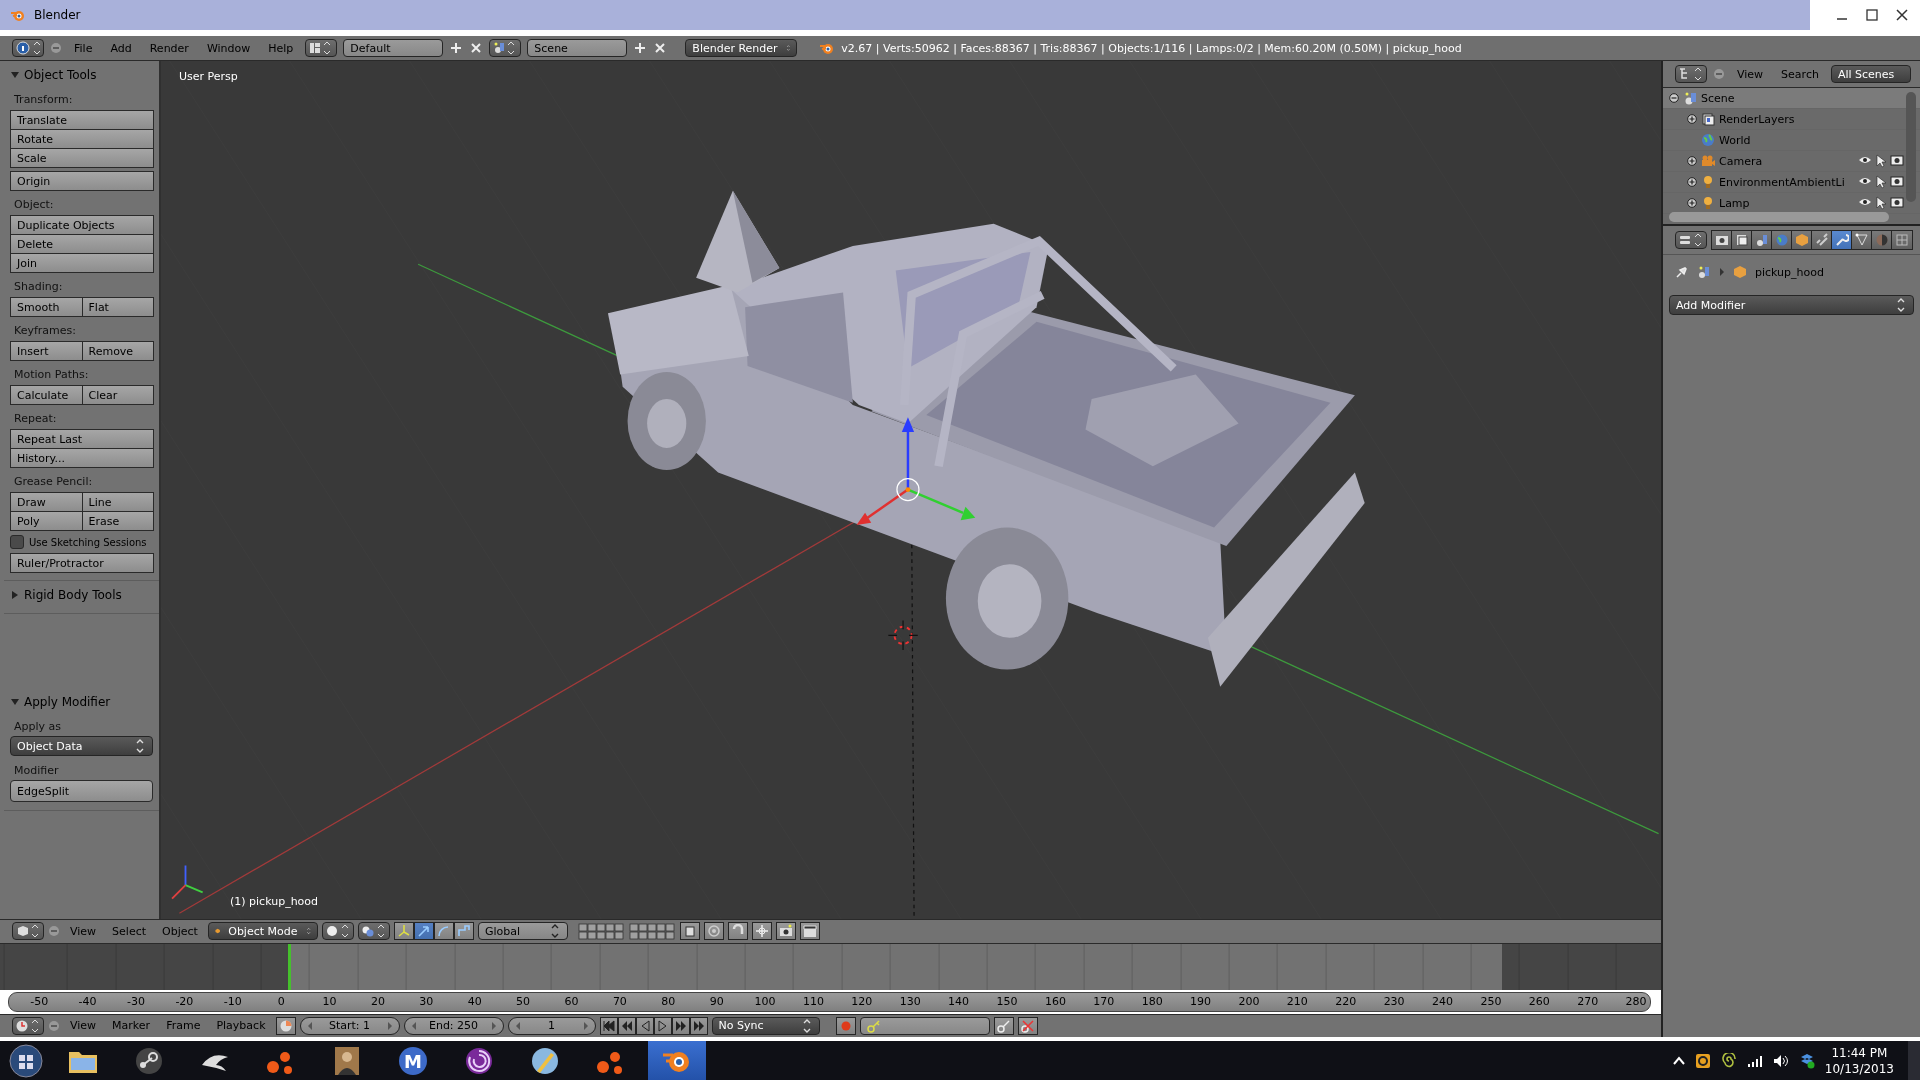 Image resolution: width=1920 pixels, height=1080 pixels. Describe the element at coordinates (1779, 217) in the screenshot. I see `horizontal-scrollbar` at that location.